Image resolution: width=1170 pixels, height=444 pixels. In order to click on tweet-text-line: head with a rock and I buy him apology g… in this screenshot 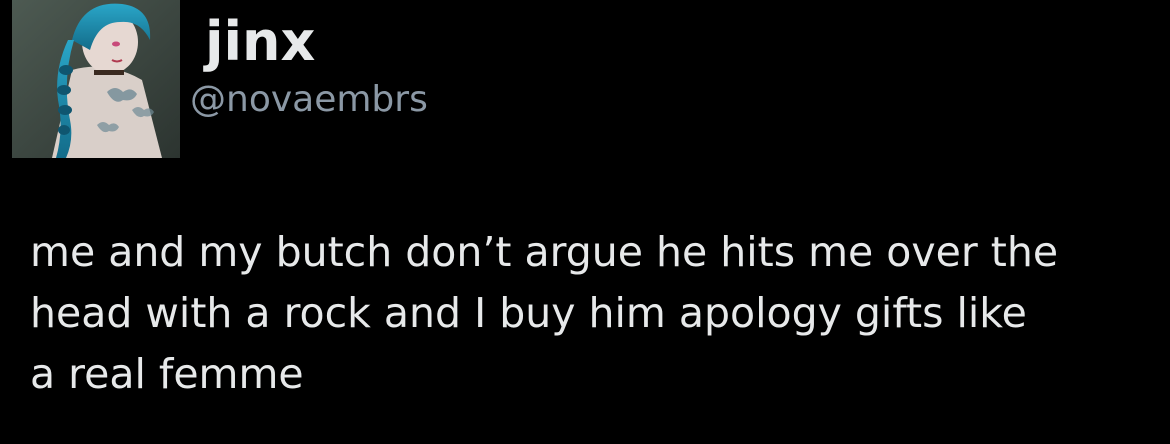, I will do `click(528, 313)`.